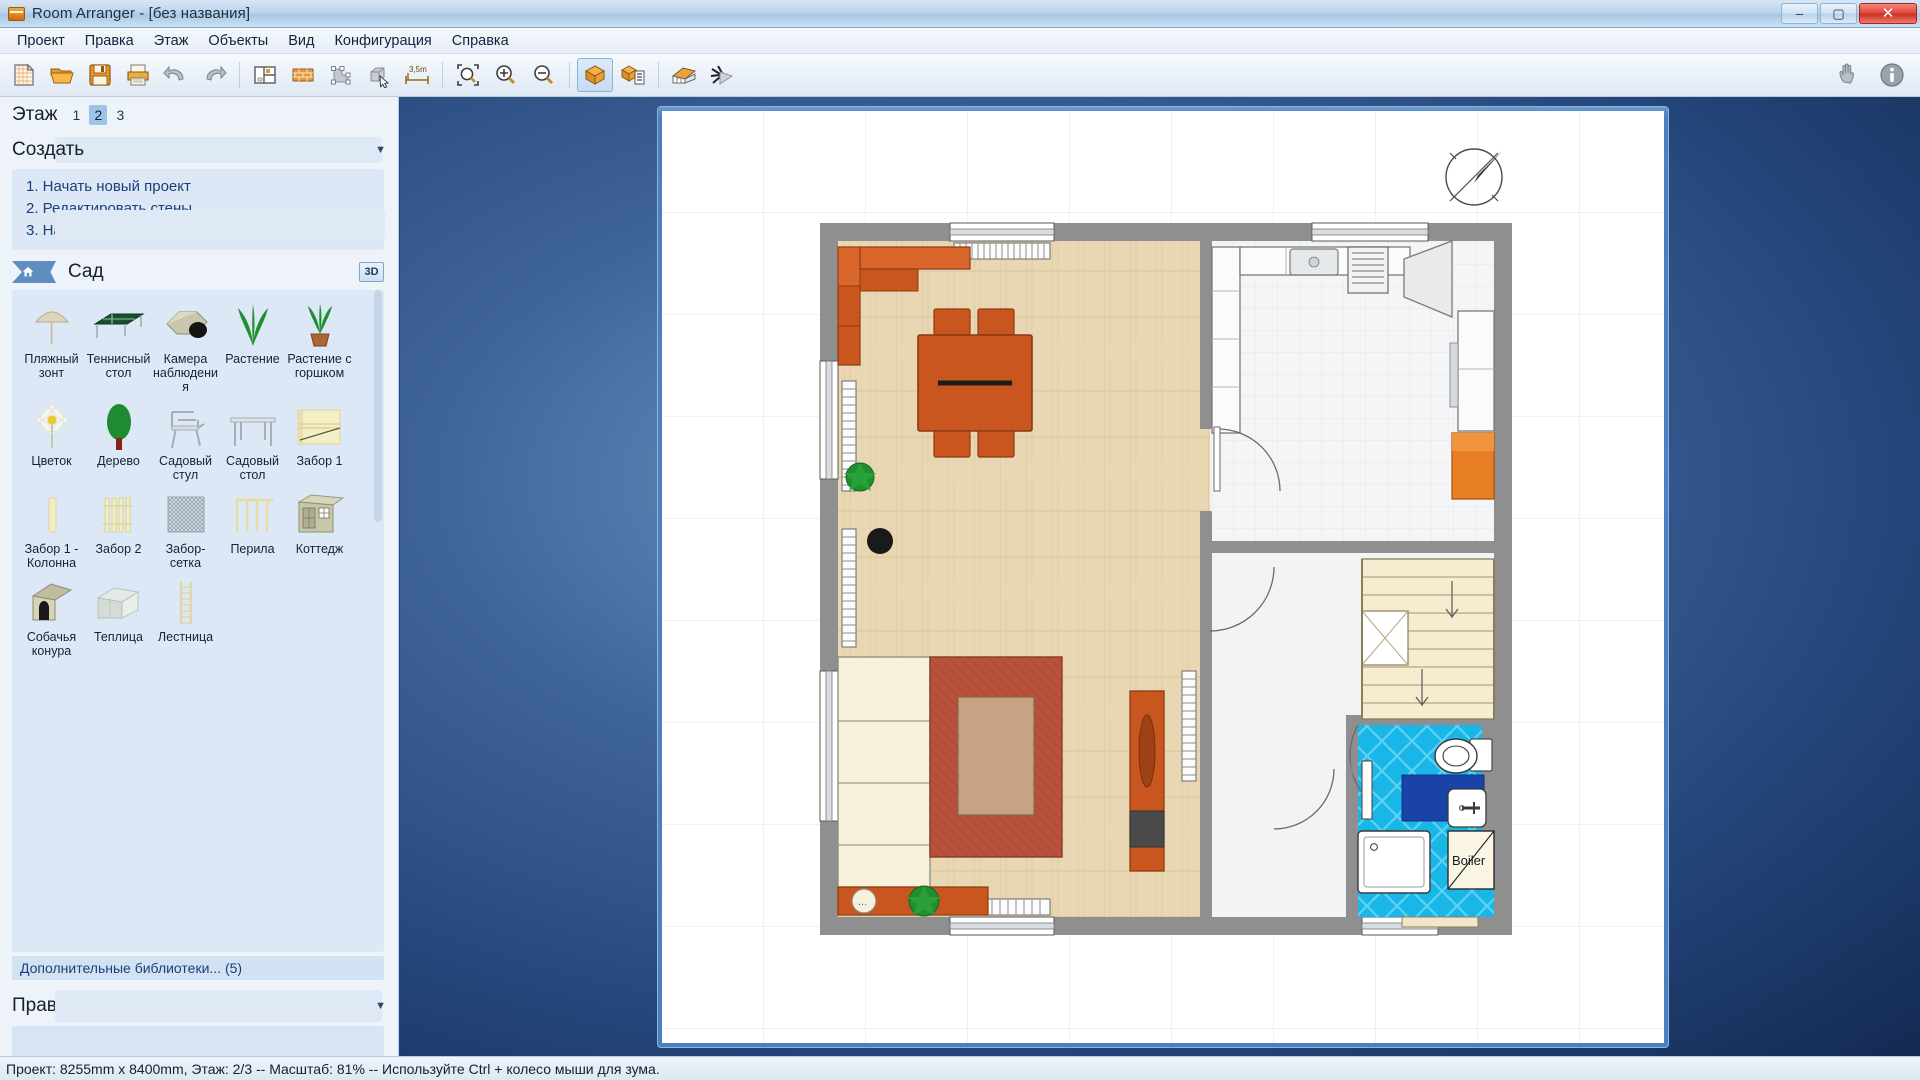 Image resolution: width=1920 pixels, height=1080 pixels. What do you see at coordinates (371, 272) in the screenshot?
I see `view-3d-button: 3D` at bounding box center [371, 272].